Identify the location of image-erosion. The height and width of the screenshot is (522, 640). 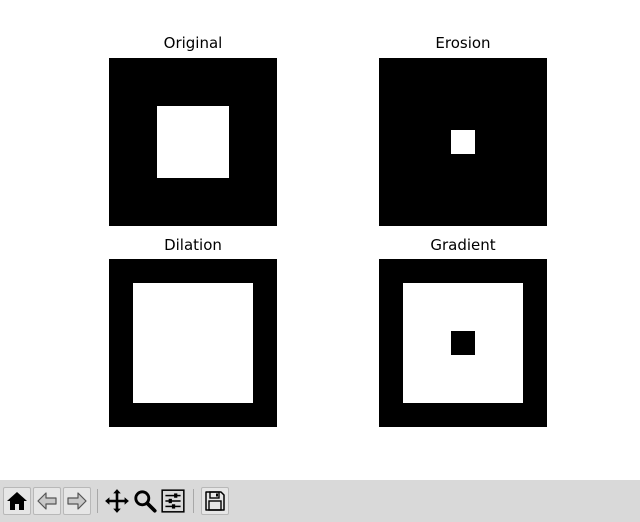
(463, 142).